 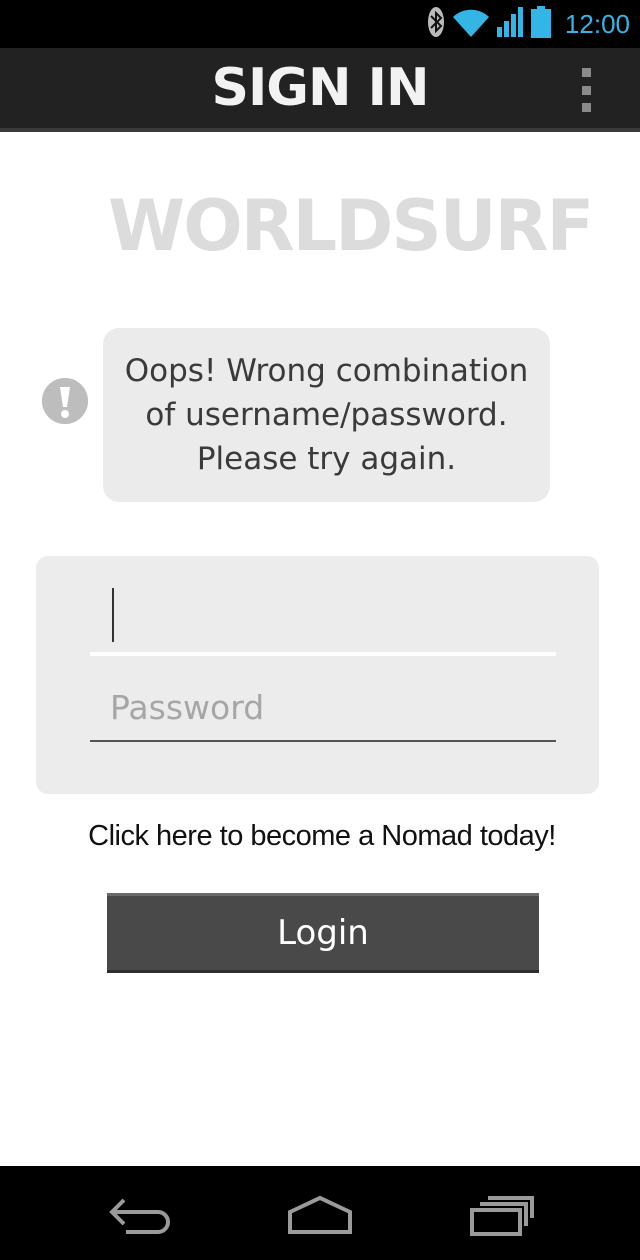 I want to click on logo-text: WORLDSURF, so click(x=351, y=226).